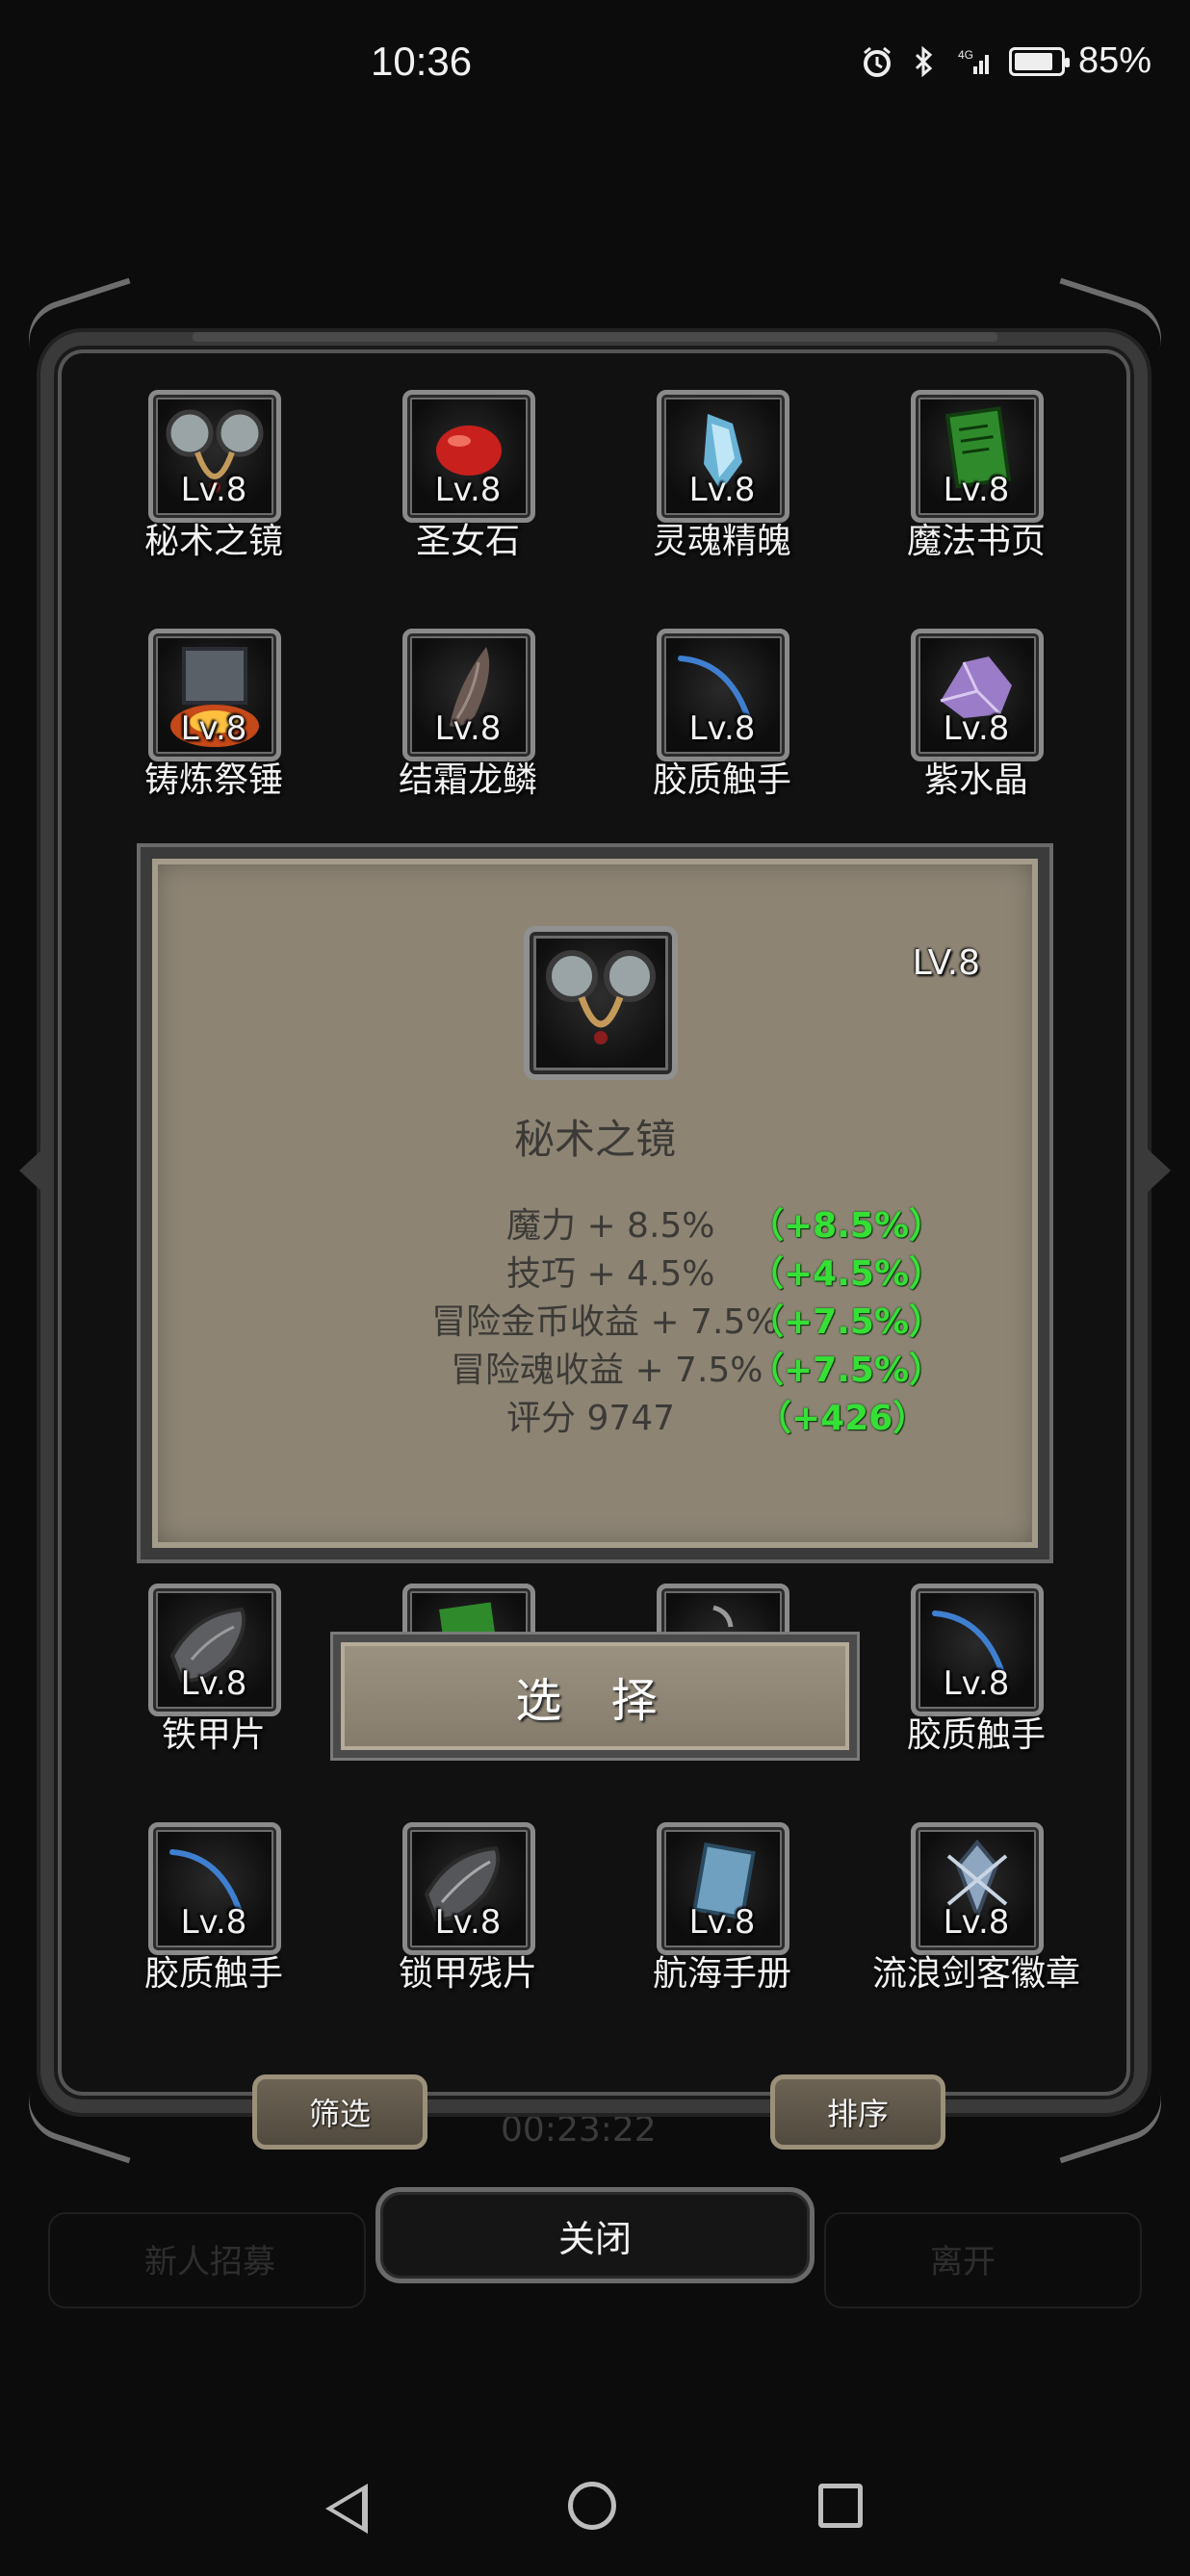 The image size is (1190, 2576). Describe the element at coordinates (592, 2506) in the screenshot. I see `home-icon` at that location.